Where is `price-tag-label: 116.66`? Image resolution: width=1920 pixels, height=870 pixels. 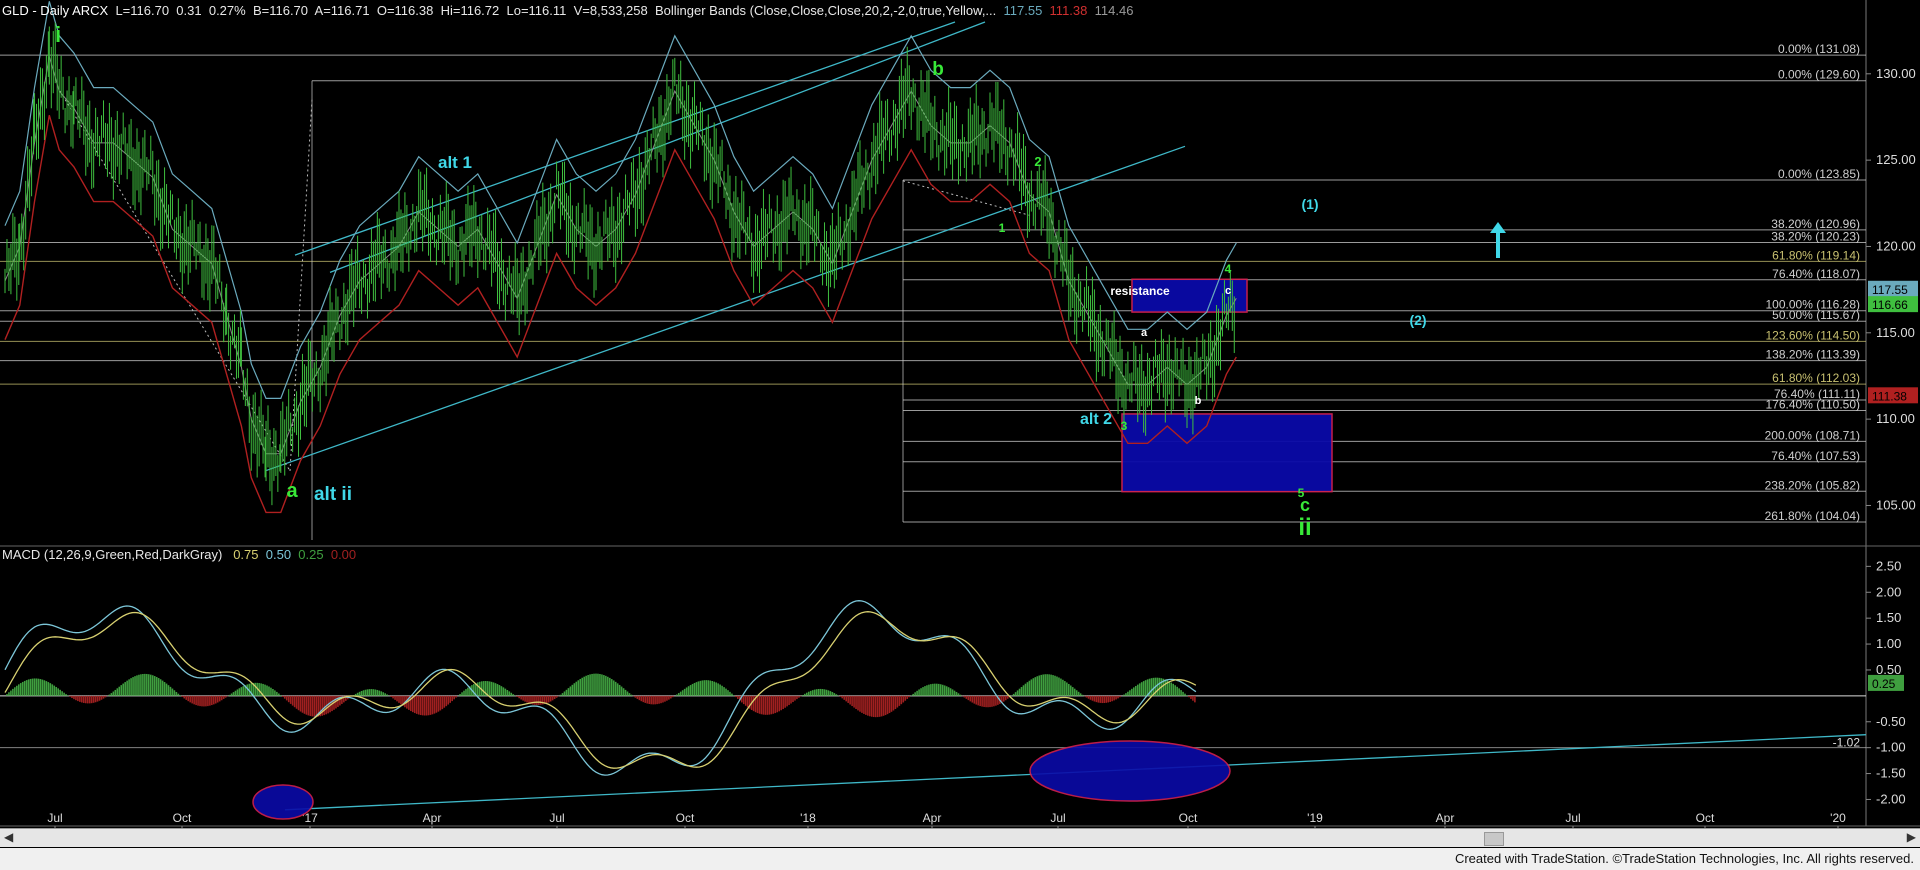
price-tag-label: 116.66 is located at coordinates (1890, 305).